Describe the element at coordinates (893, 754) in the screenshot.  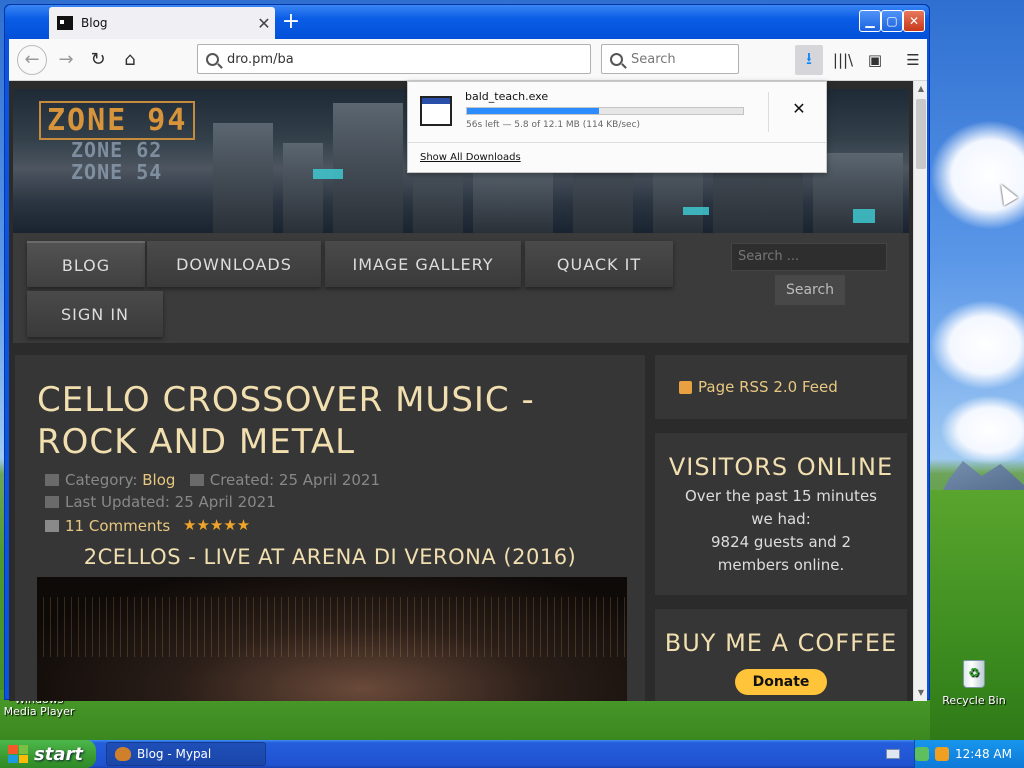
I see `keyboard-icon` at that location.